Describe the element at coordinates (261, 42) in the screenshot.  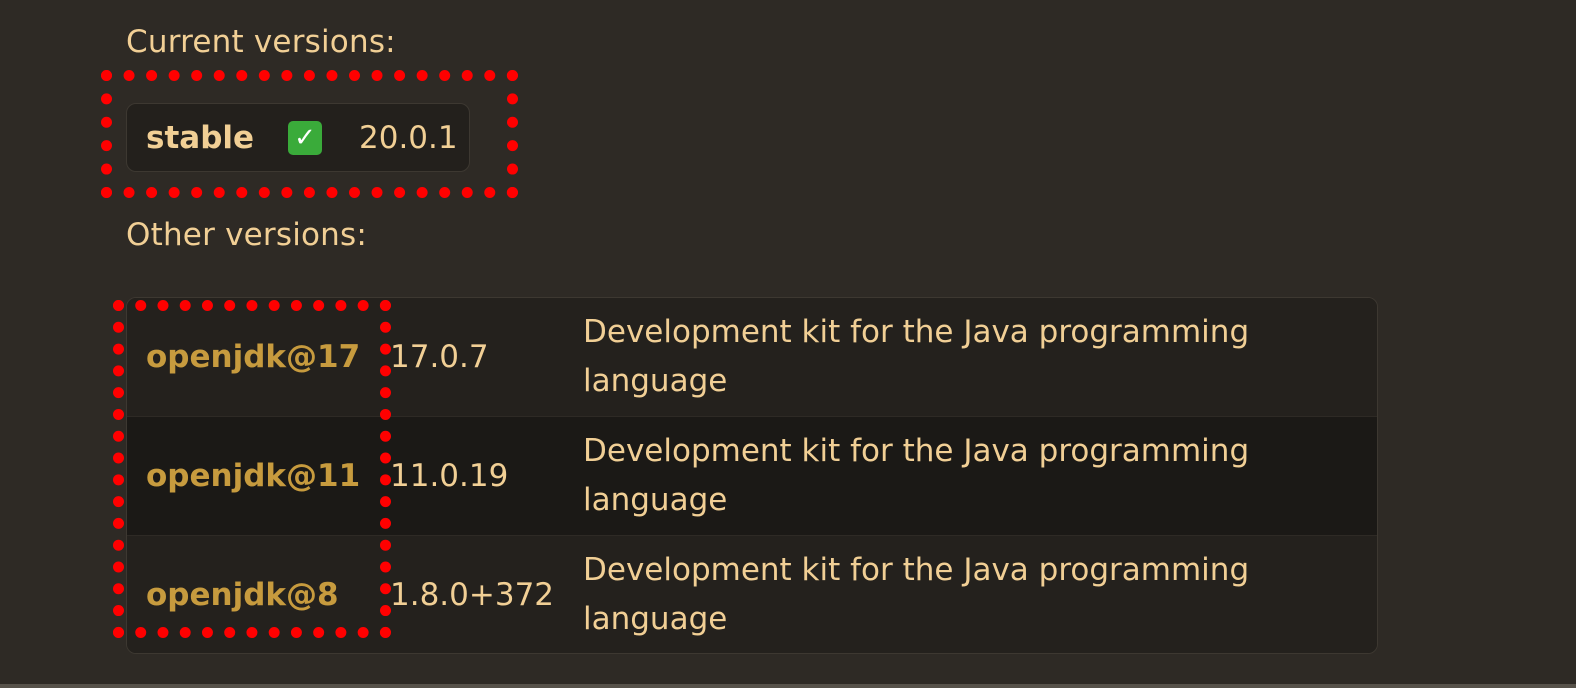
I see `current-versions-label: Current versions:` at that location.